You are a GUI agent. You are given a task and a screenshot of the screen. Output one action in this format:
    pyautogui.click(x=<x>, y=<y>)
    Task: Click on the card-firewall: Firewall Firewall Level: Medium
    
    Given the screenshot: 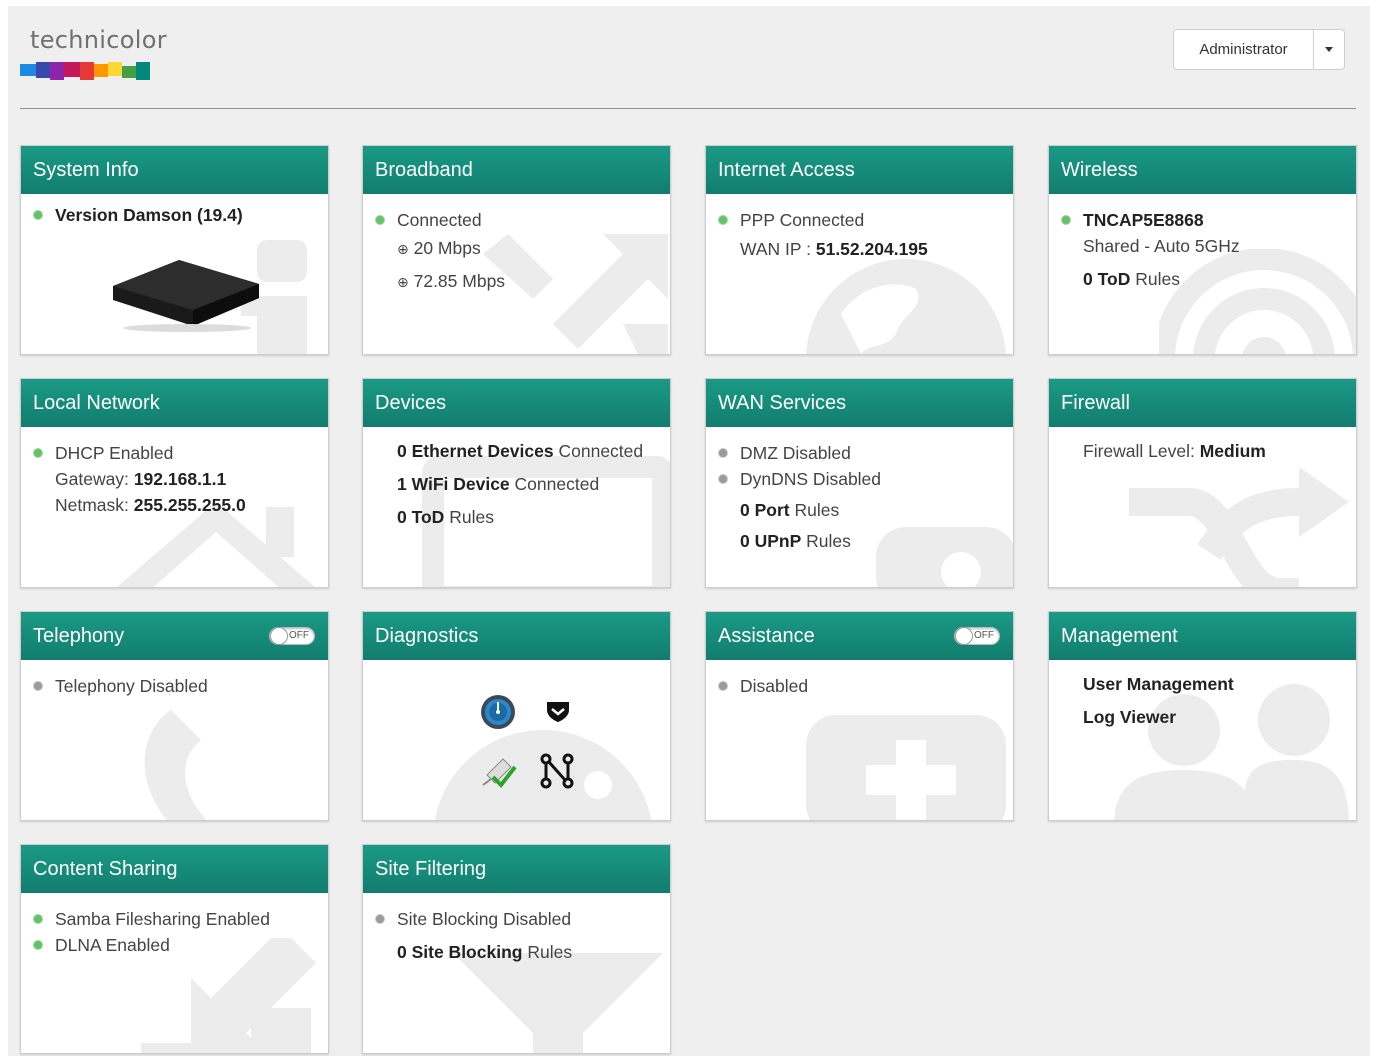 What is the action you would take?
    pyautogui.click(x=1202, y=483)
    